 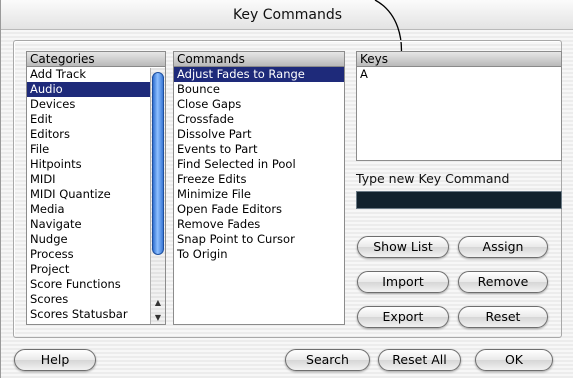 I want to click on import-button: Import, so click(x=403, y=282).